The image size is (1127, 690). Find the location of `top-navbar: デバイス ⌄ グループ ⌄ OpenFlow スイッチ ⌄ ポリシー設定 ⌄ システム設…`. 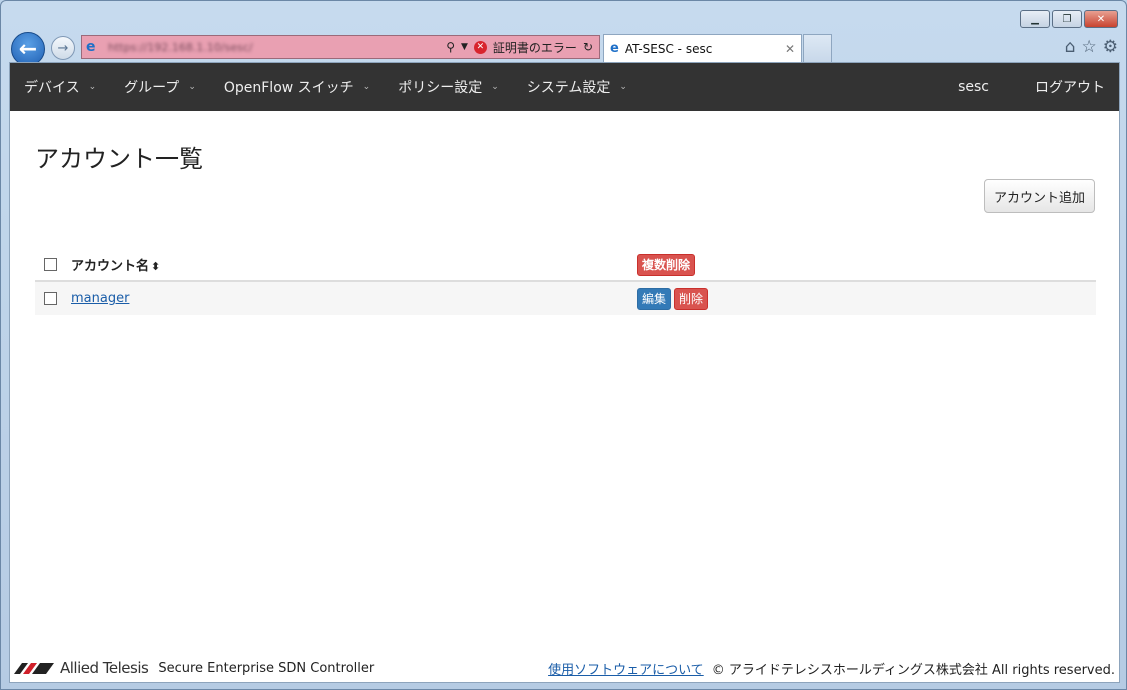

top-navbar: デバイス ⌄ グループ ⌄ OpenFlow スイッチ ⌄ ポリシー設定 ⌄ システム設… is located at coordinates (564, 87).